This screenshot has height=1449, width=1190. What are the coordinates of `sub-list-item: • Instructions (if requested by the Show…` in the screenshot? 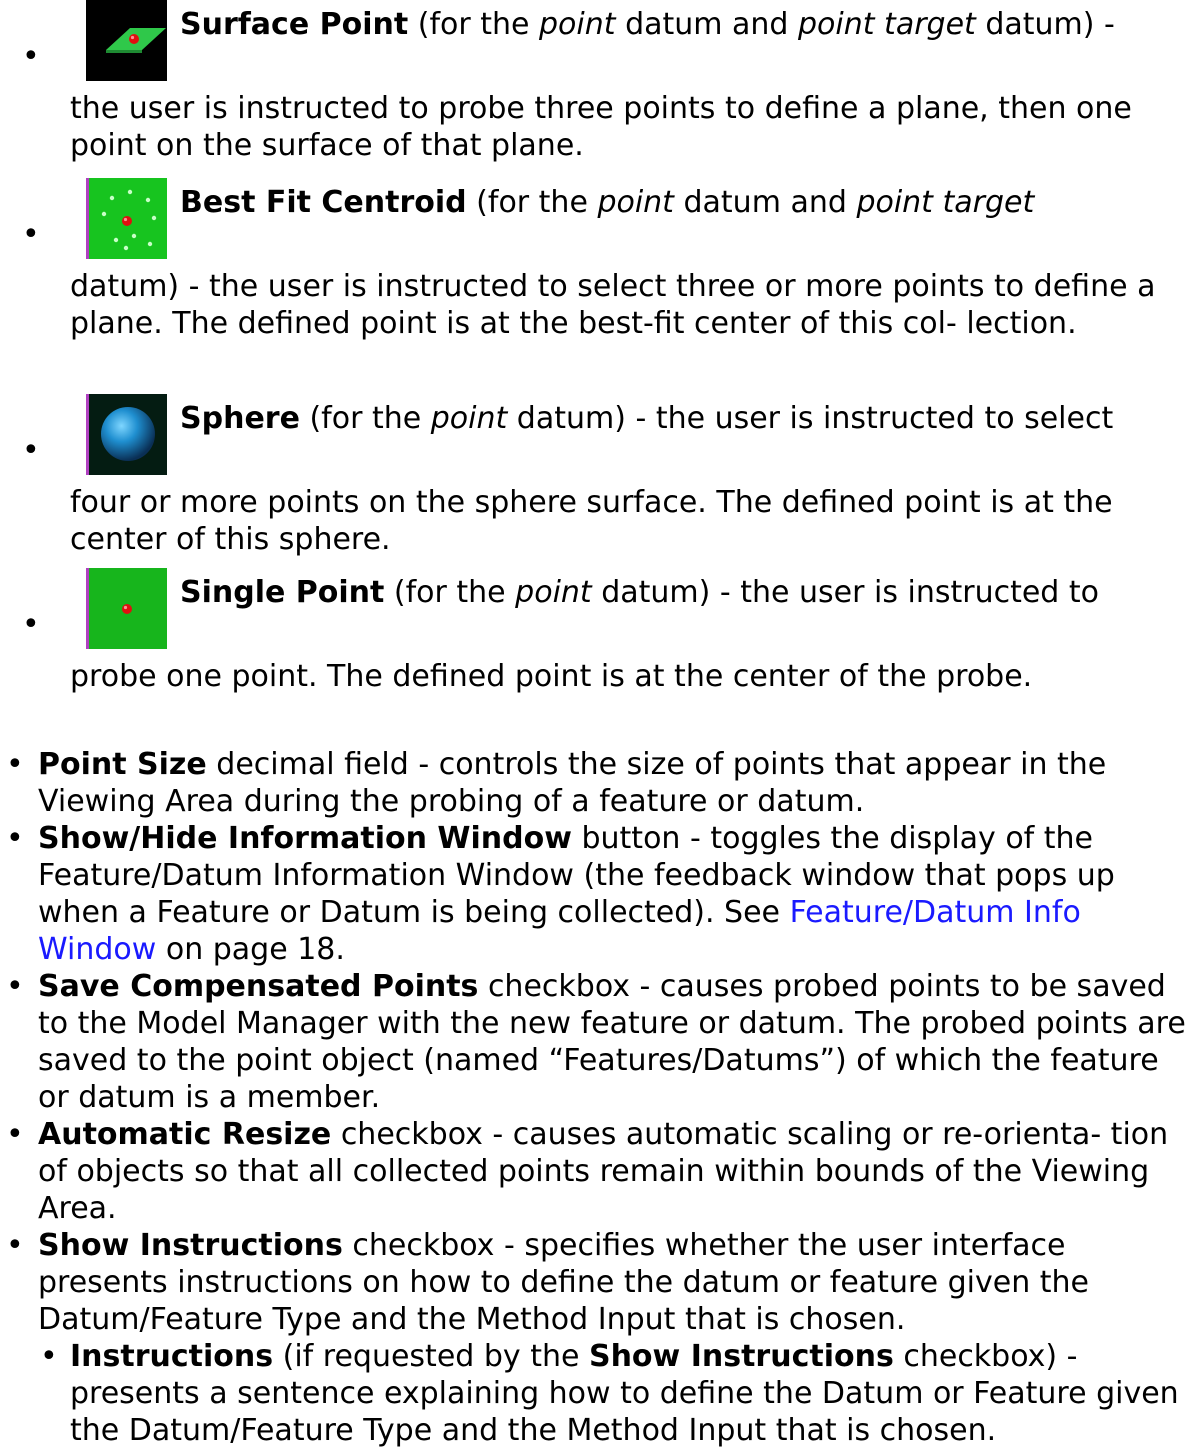 It's located at (595, 1393).